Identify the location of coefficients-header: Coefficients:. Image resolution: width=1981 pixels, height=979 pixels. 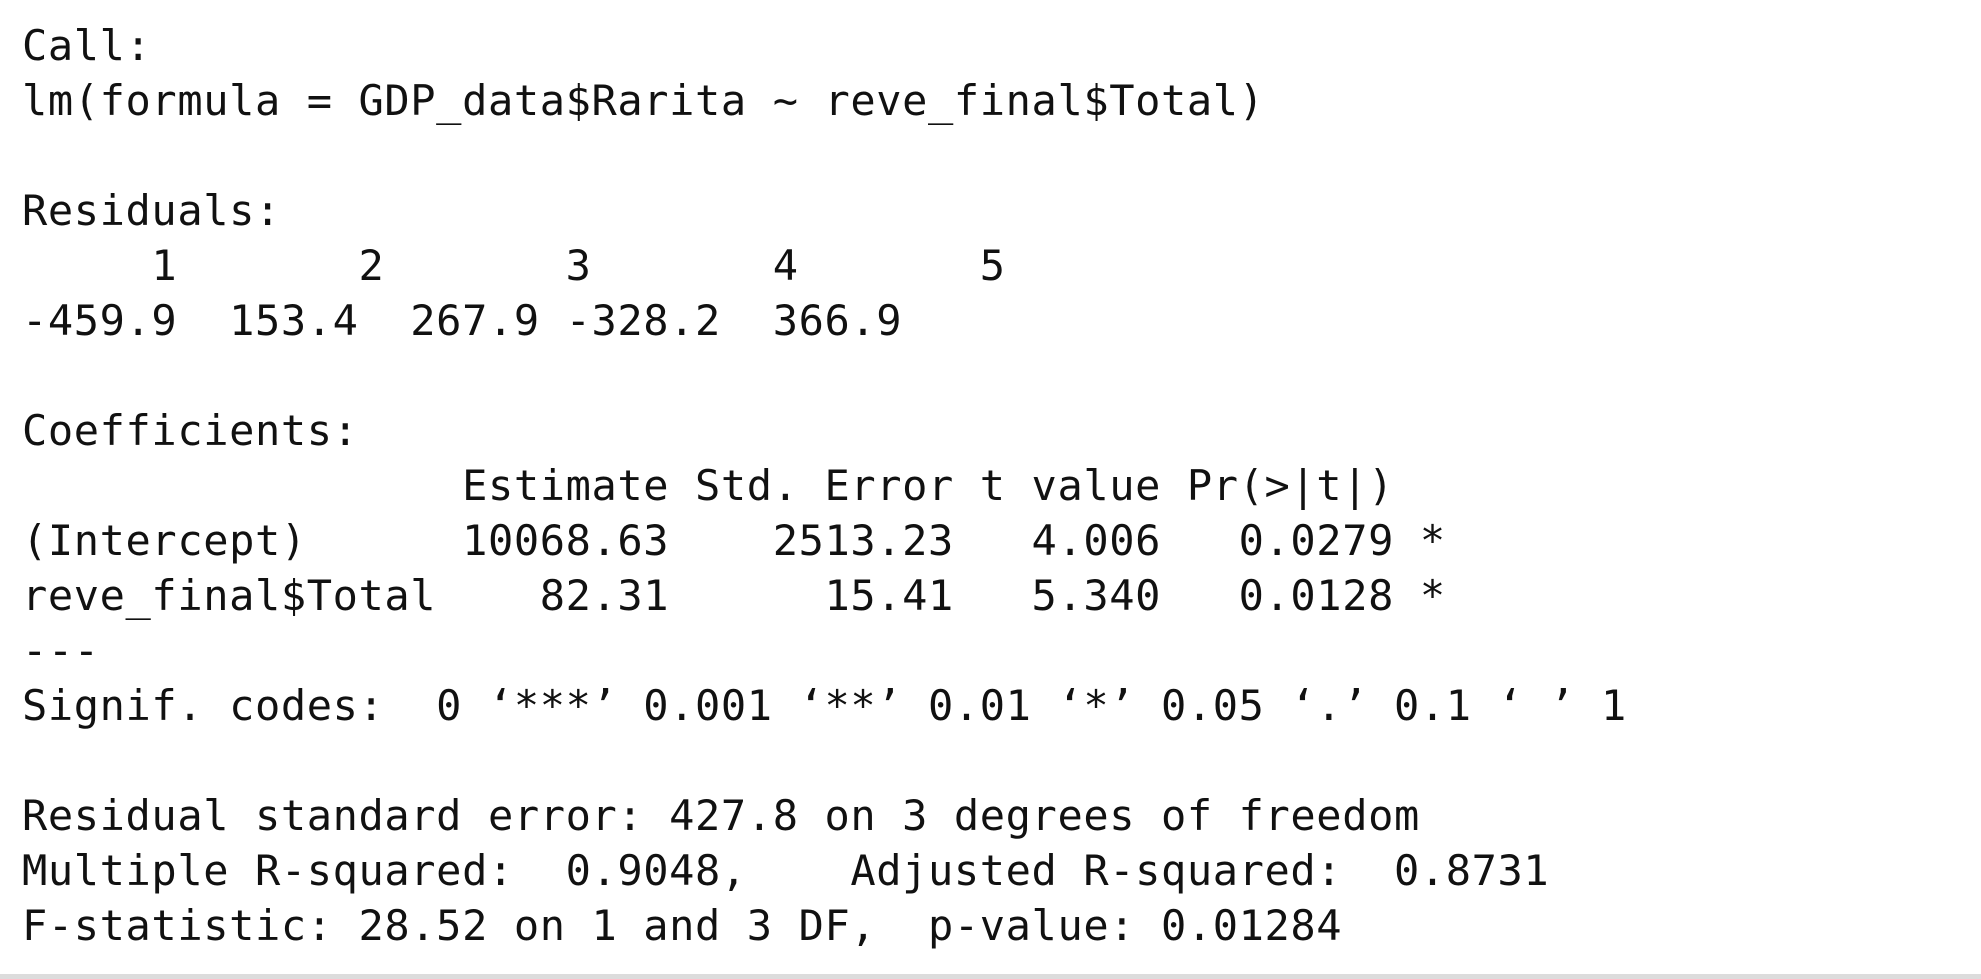
(190, 430).